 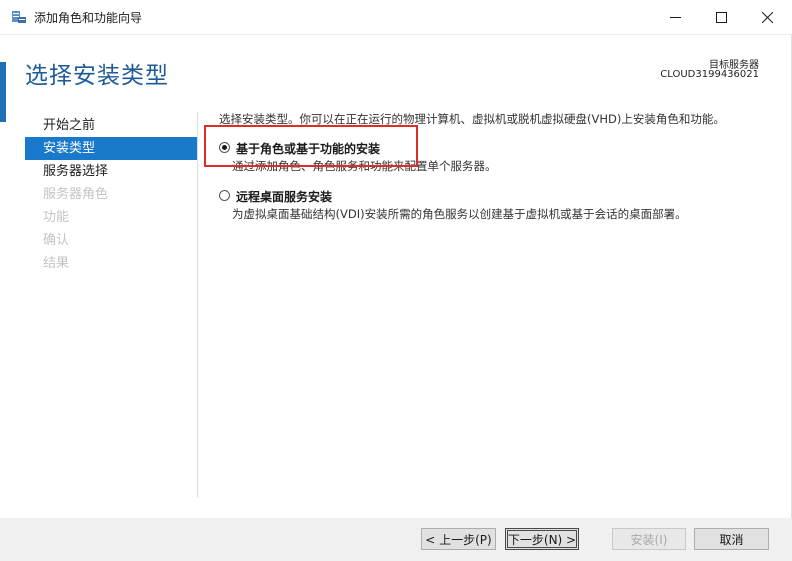 I want to click on install-button: 安装(I), so click(x=649, y=539).